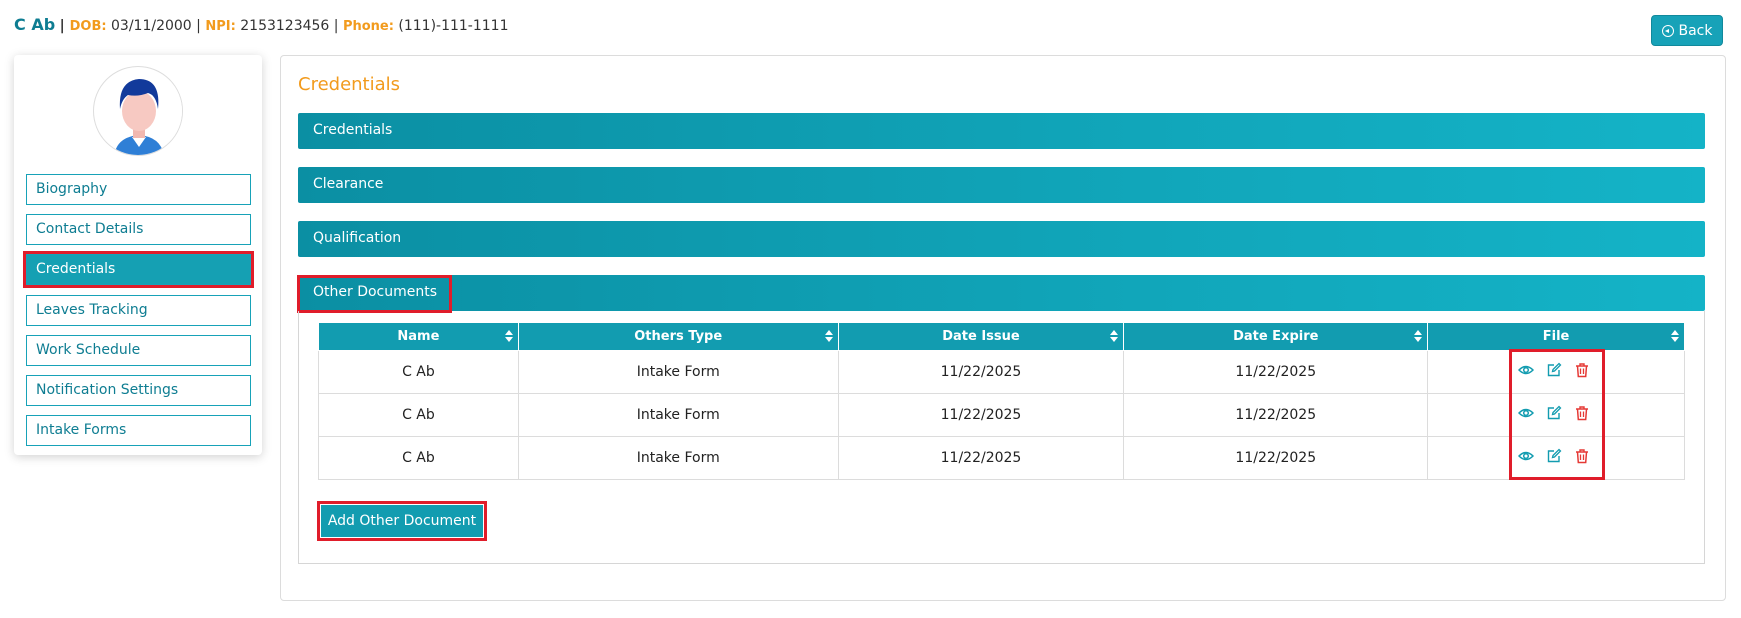 This screenshot has height=618, width=1741. I want to click on accordion-qualification: Qualification, so click(1001, 239).